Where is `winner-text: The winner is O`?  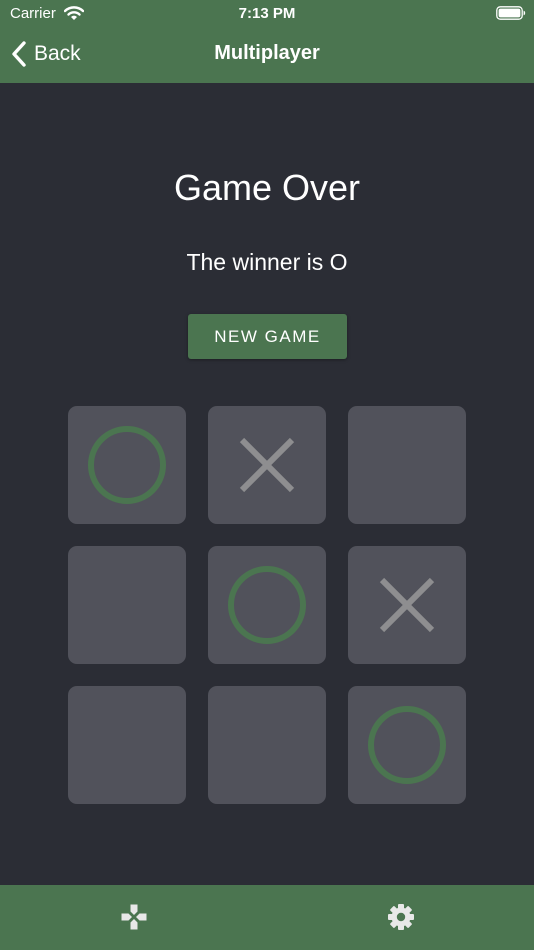 winner-text: The winner is O is located at coordinates (267, 262).